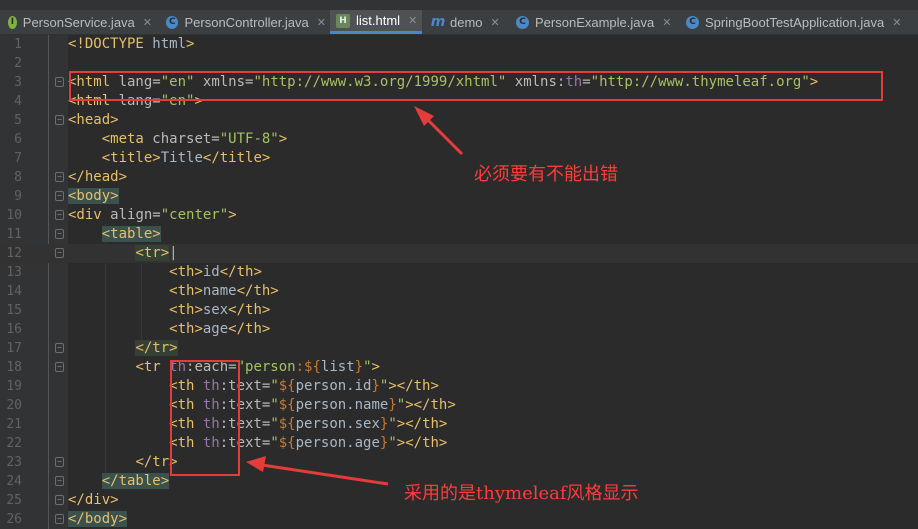 The height and width of the screenshot is (529, 918). I want to click on line-number: 19, so click(14, 386).